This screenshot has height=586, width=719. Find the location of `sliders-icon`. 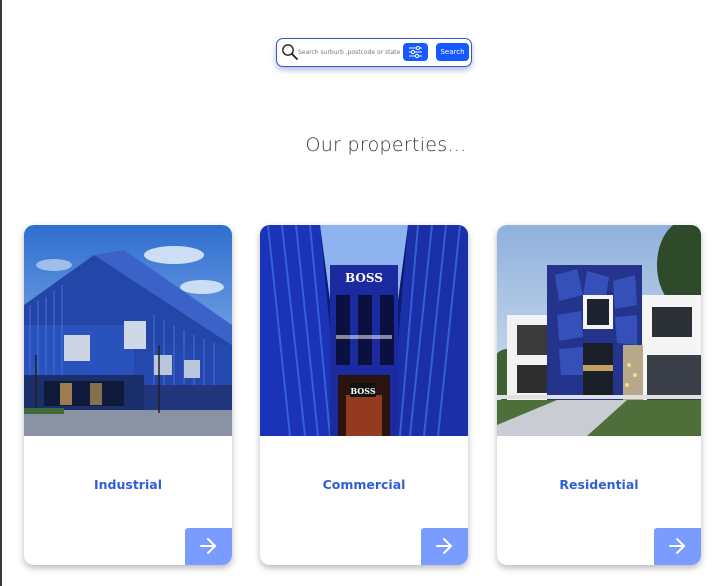

sliders-icon is located at coordinates (415, 52).